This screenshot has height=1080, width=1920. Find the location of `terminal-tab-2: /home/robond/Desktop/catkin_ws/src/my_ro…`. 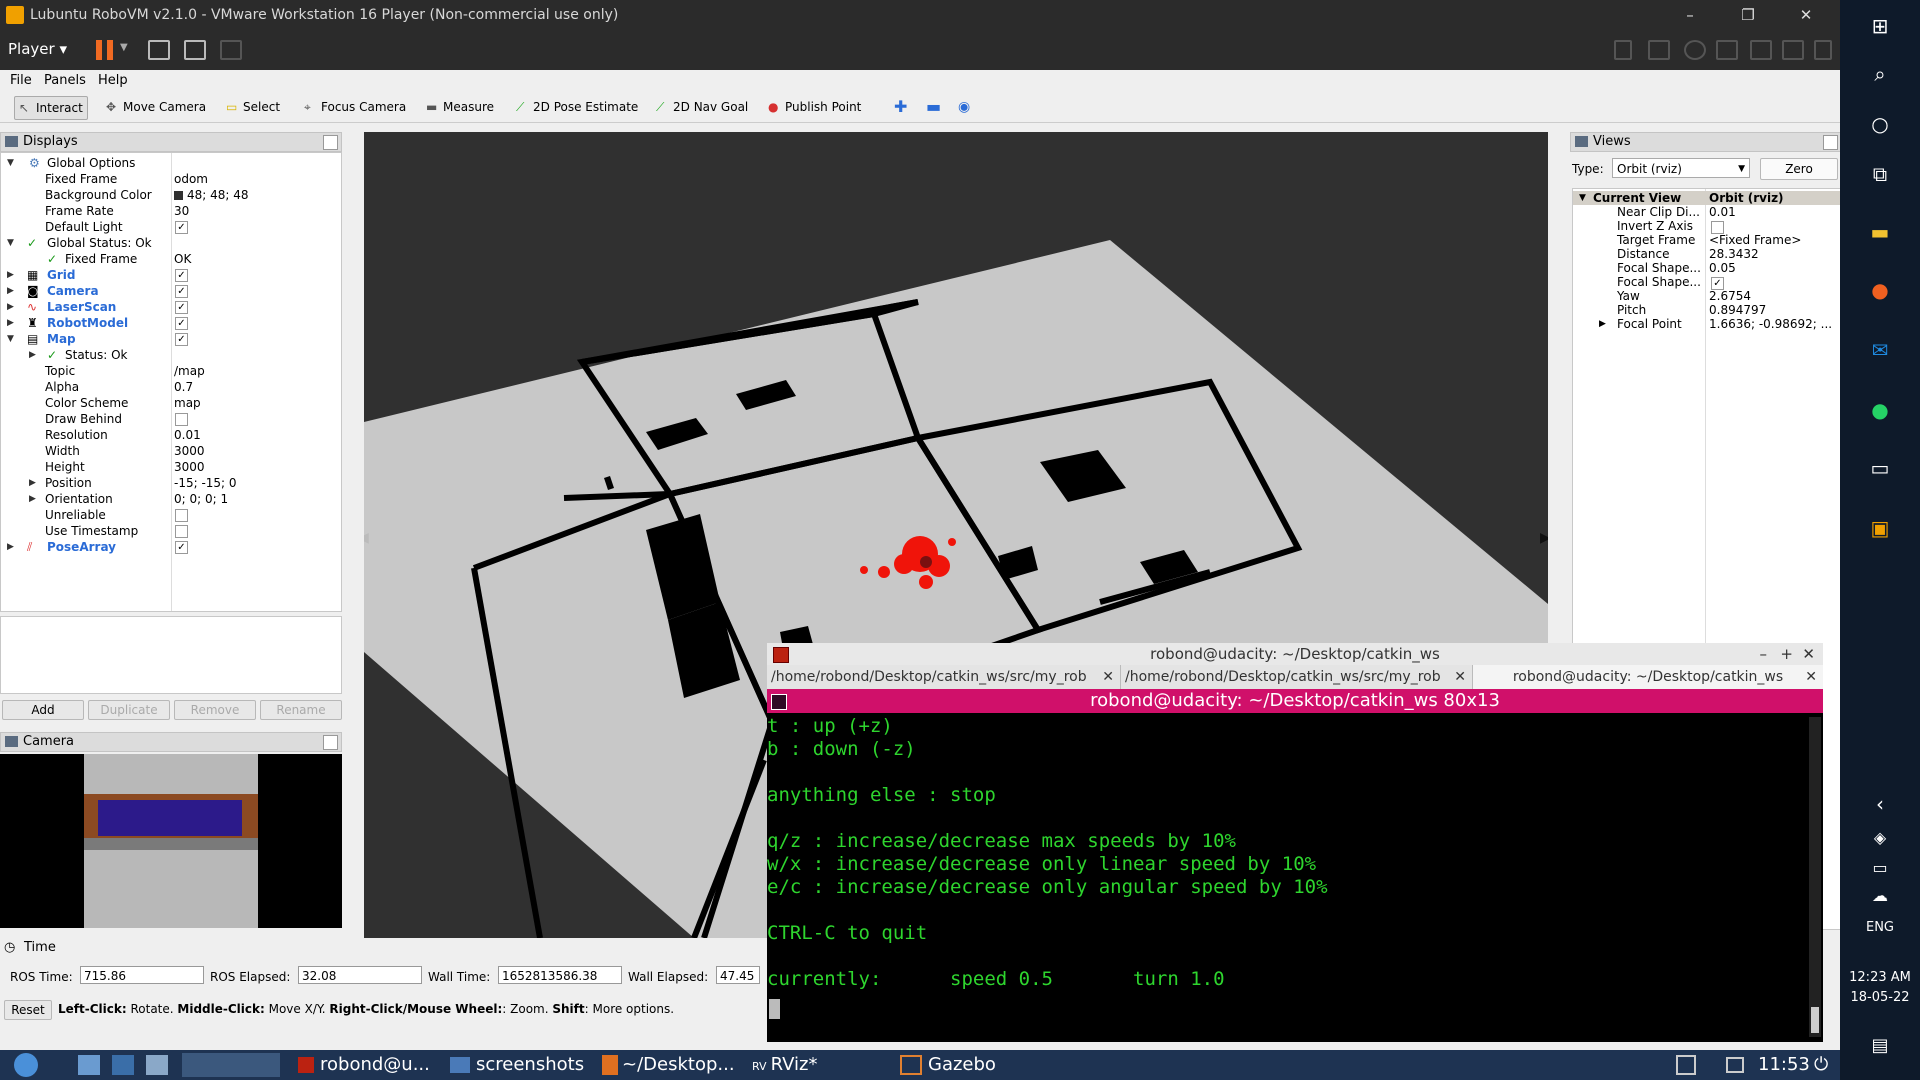

terminal-tab-2: /home/robond/Desktop/catkin_ws/src/my_ro… is located at coordinates (1297, 677).